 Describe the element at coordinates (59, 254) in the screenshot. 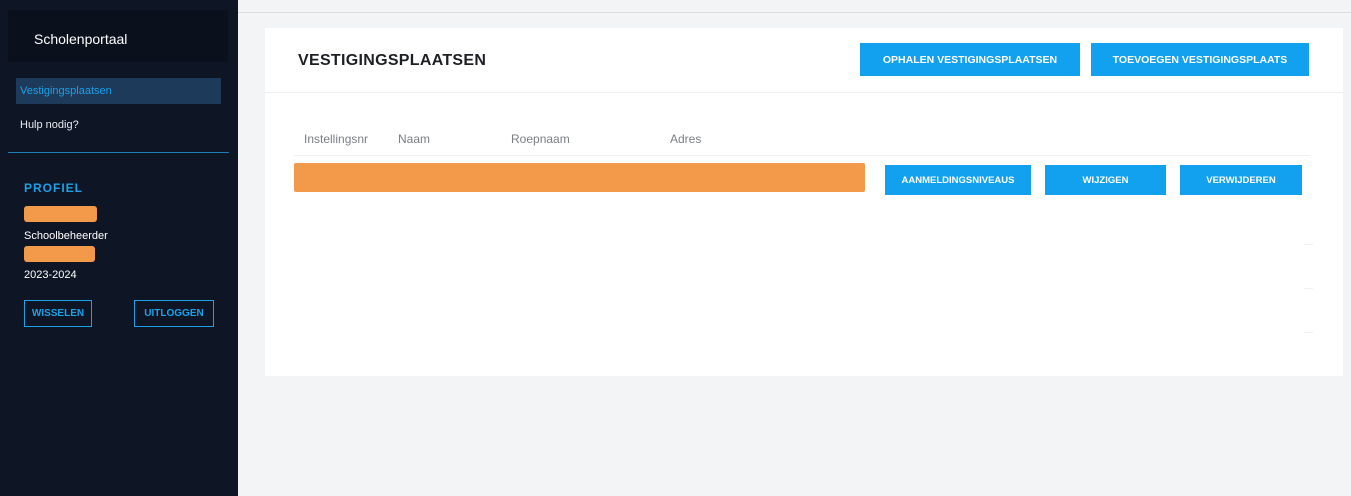

I see `redacted-school-name` at that location.